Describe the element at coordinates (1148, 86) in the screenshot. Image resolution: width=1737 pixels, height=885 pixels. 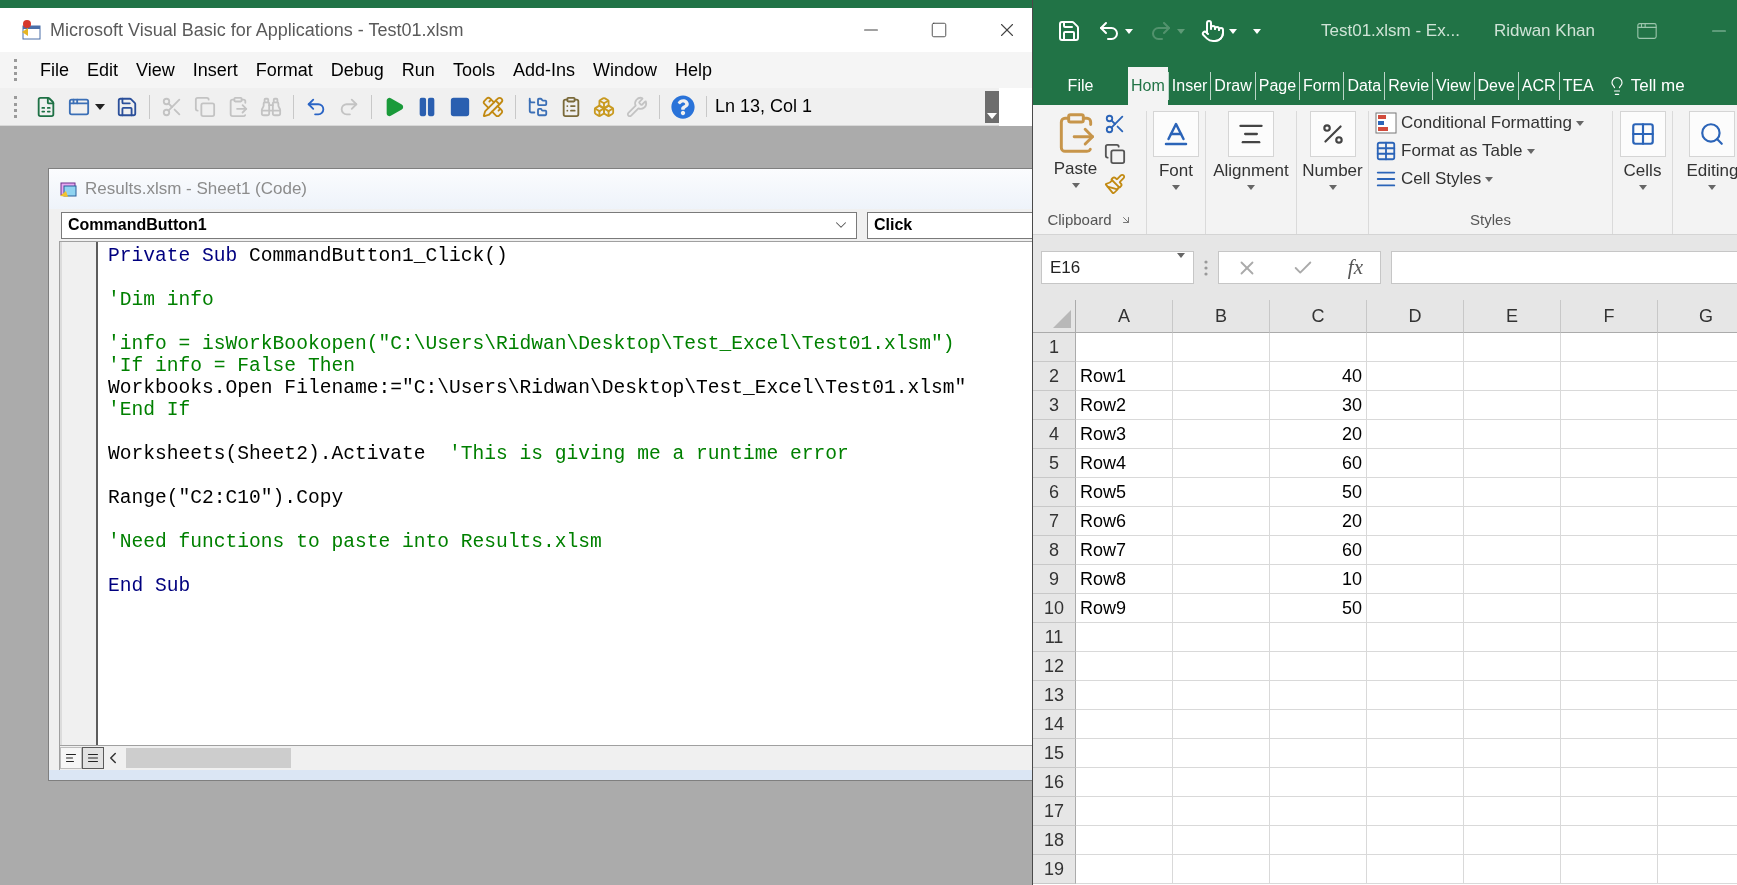
I see `ribbon-tab: Hom` at that location.